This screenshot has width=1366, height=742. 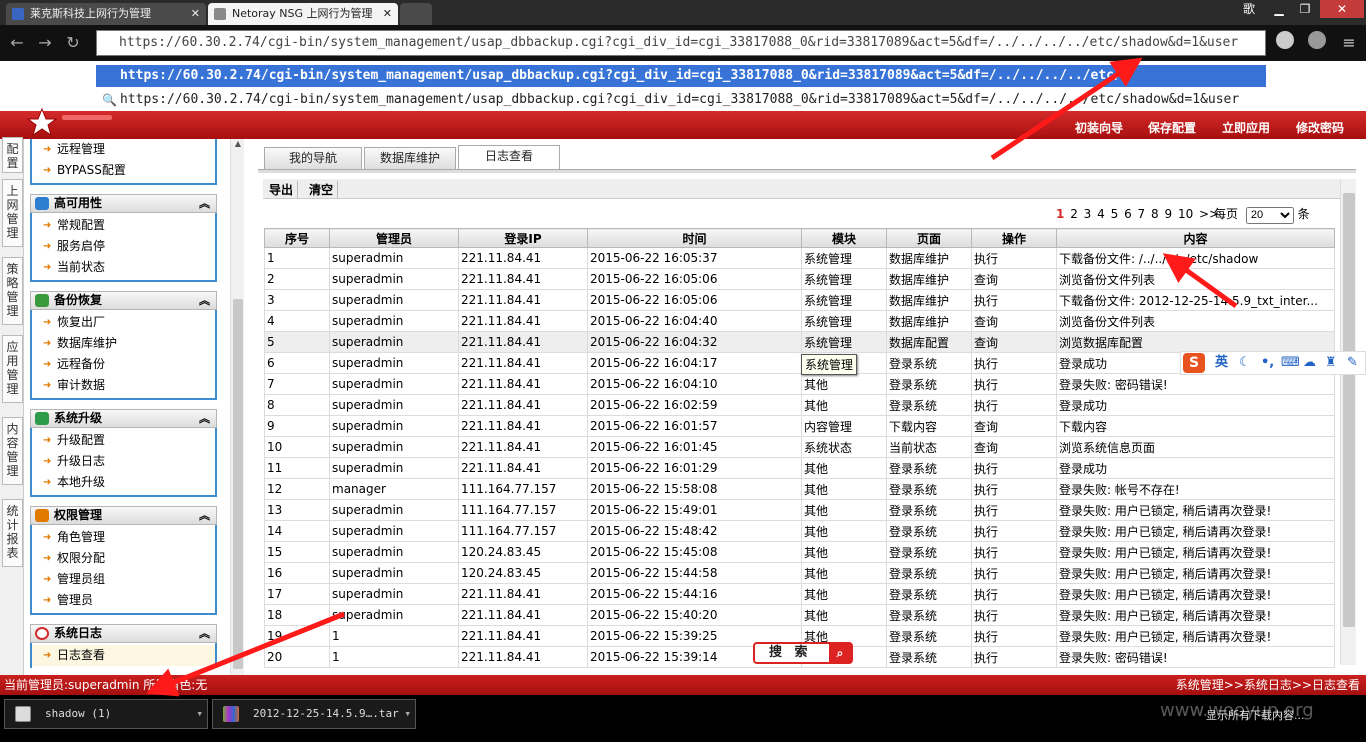 I want to click on search-icon: ⌕, so click(x=840, y=653).